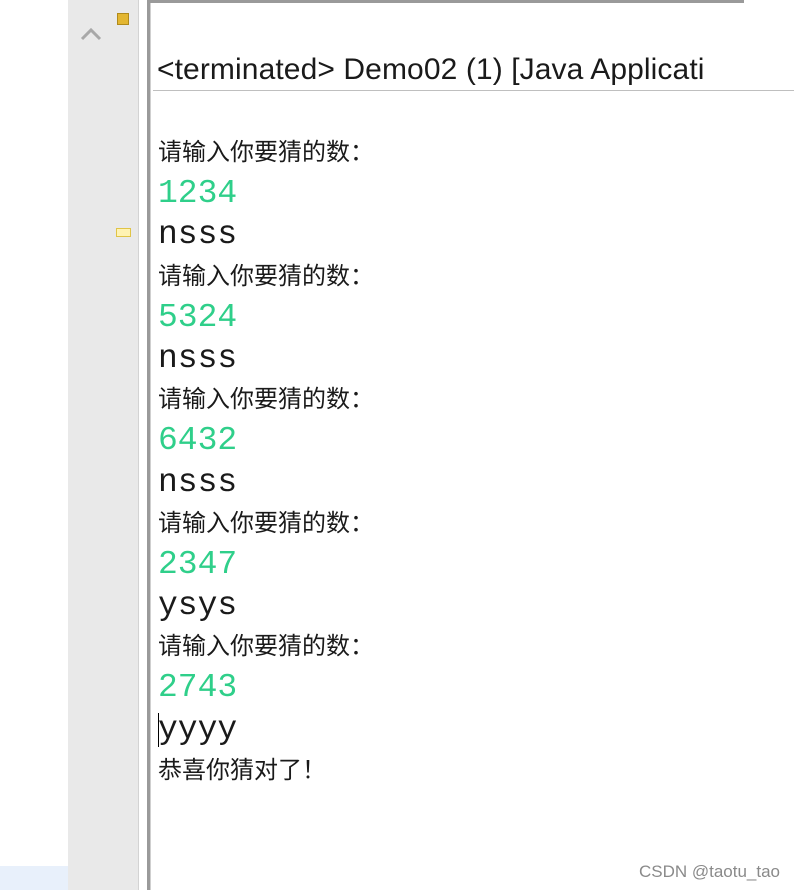 The height and width of the screenshot is (890, 794). I want to click on console-line: ysys, so click(468, 605).